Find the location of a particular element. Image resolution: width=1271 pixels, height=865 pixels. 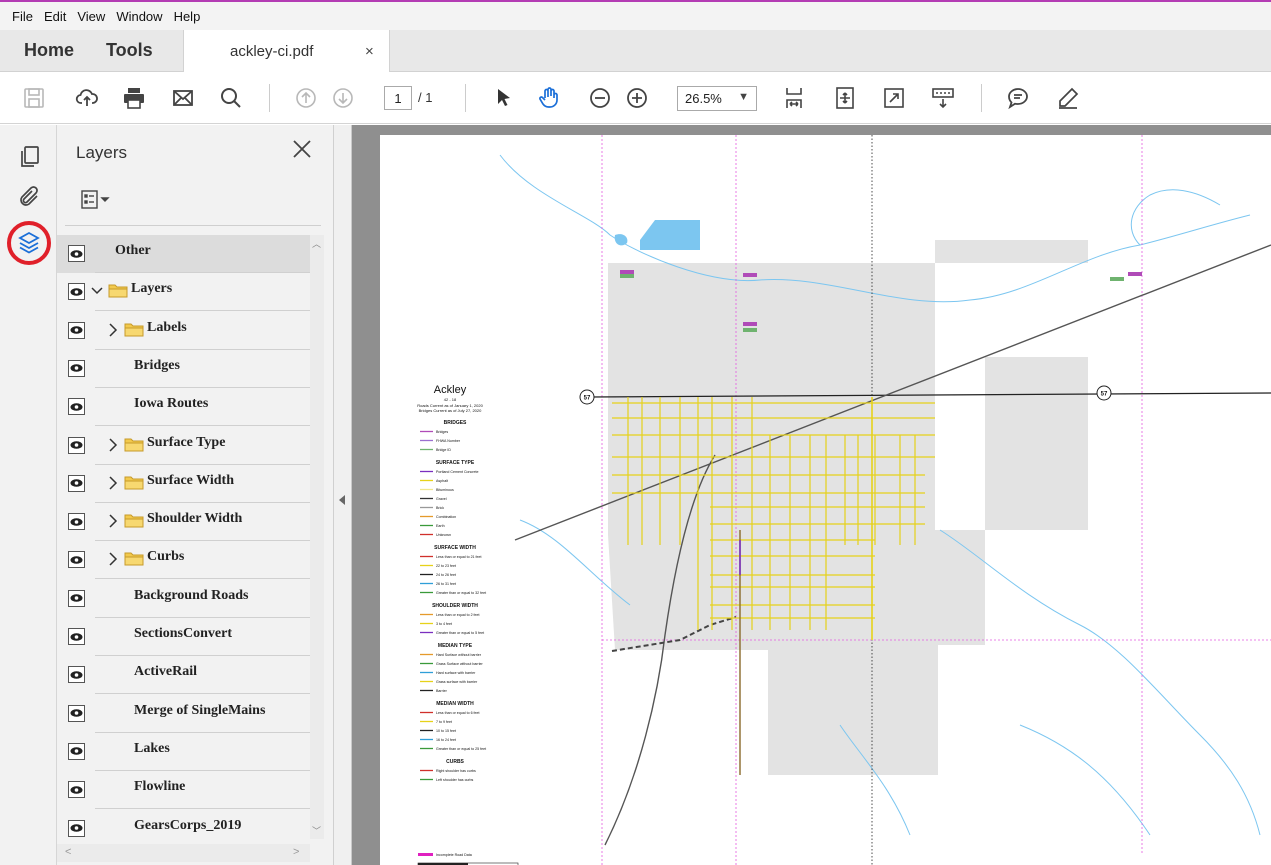

legend-item-label: Barrier is located at coordinates (442, 691).